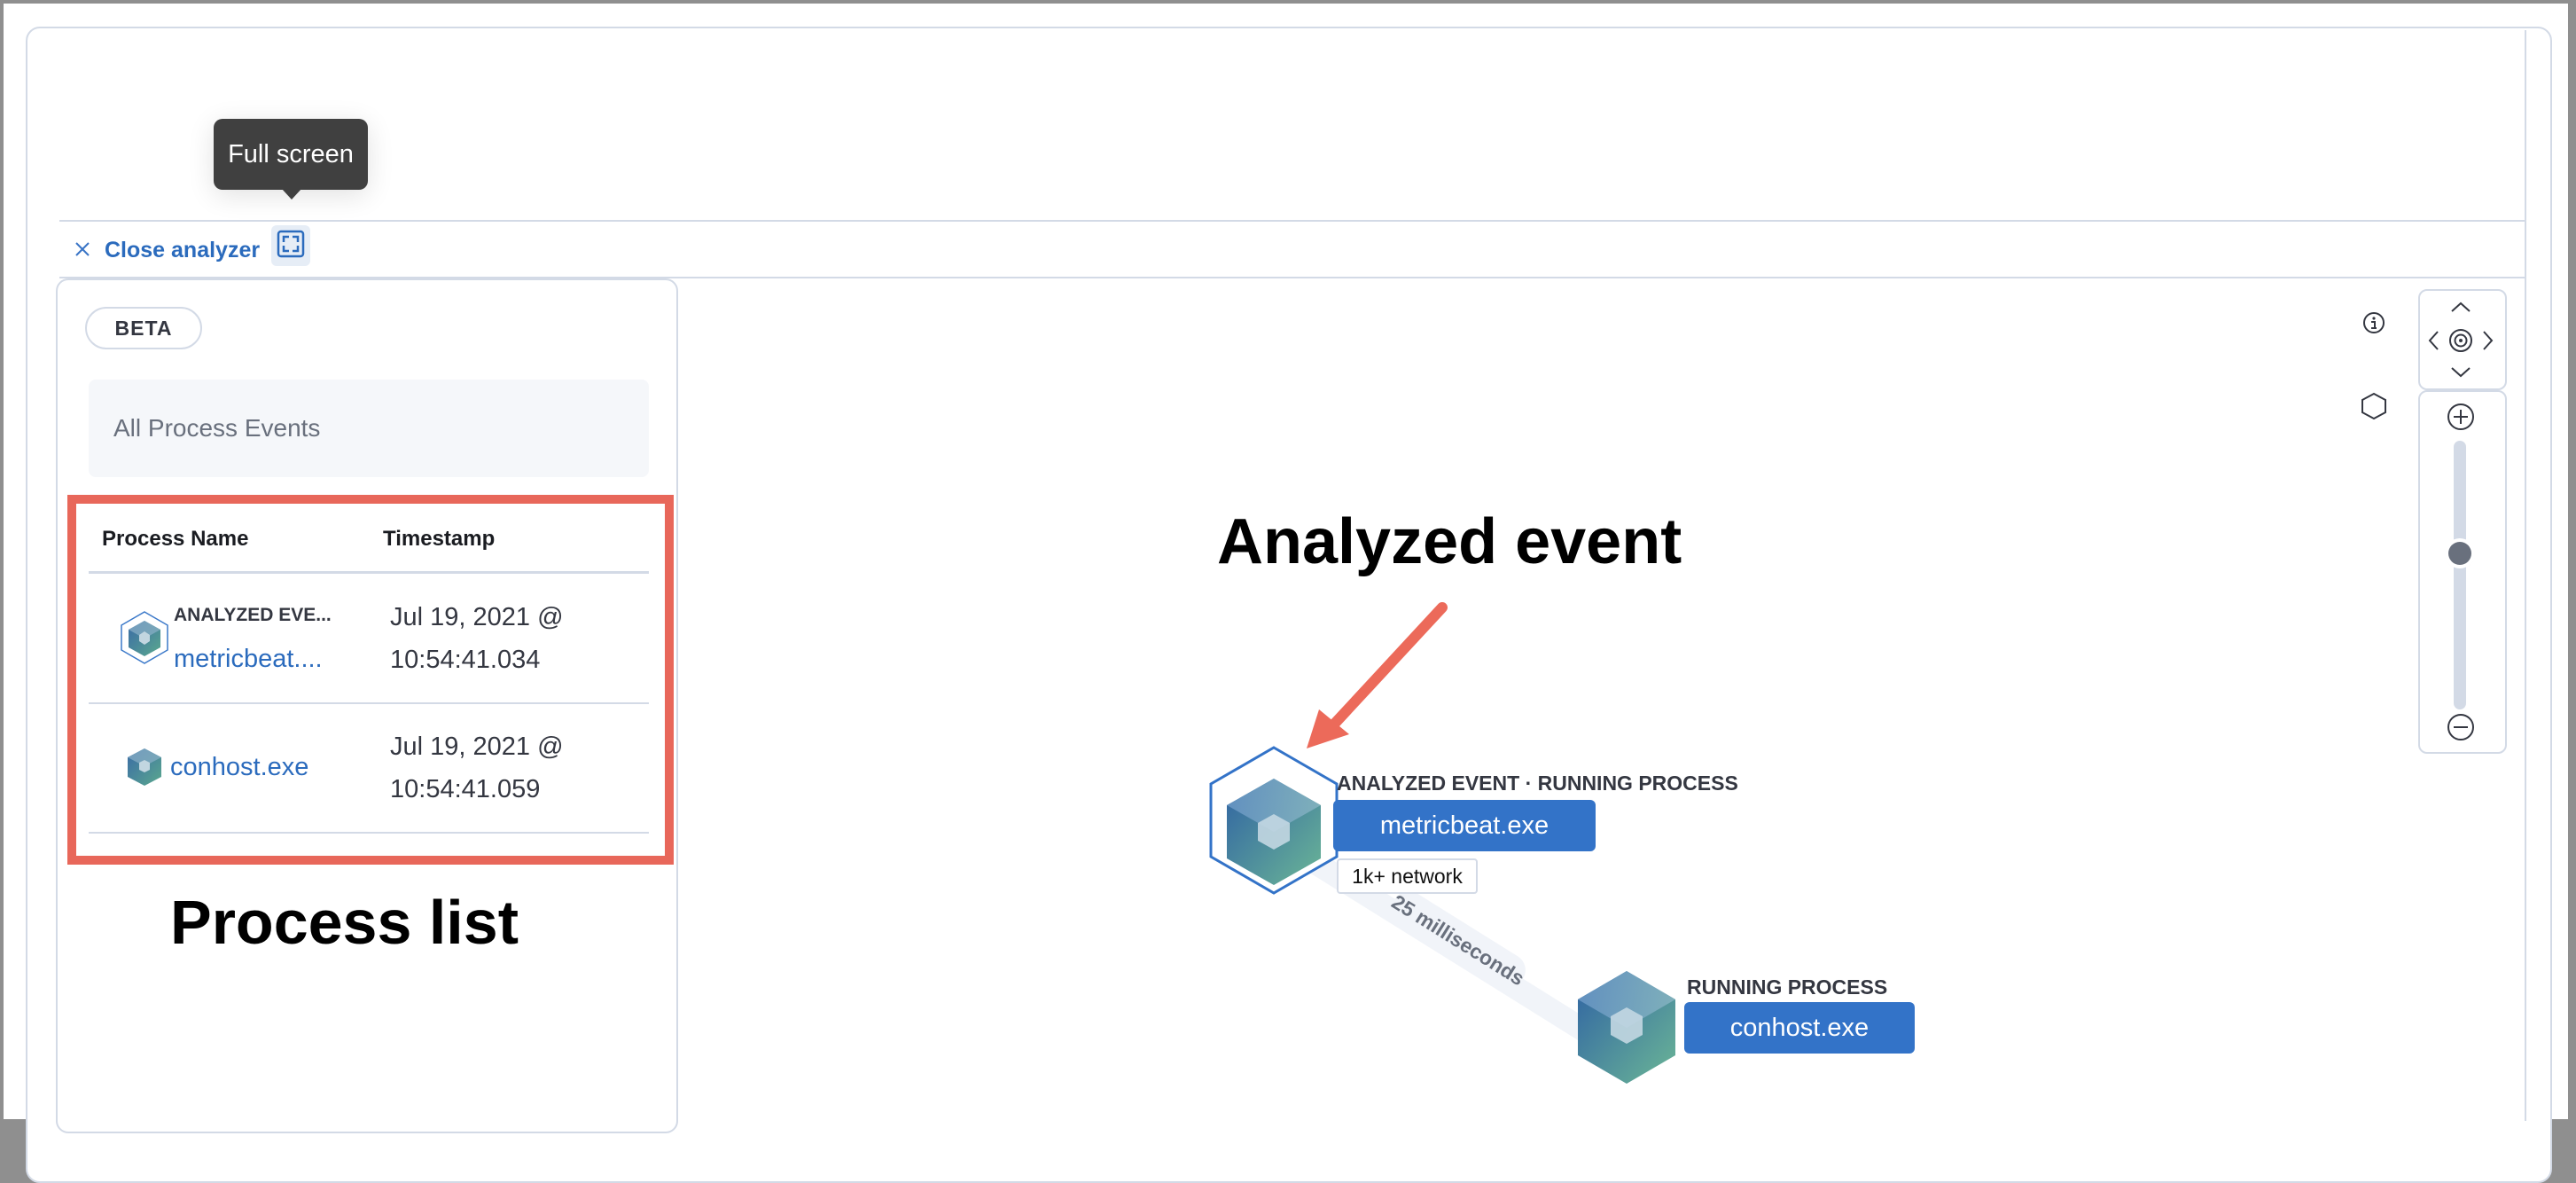 This screenshot has height=1183, width=2576. Describe the element at coordinates (1407, 876) in the screenshot. I see `network-events-badge: 1k+ network` at that location.